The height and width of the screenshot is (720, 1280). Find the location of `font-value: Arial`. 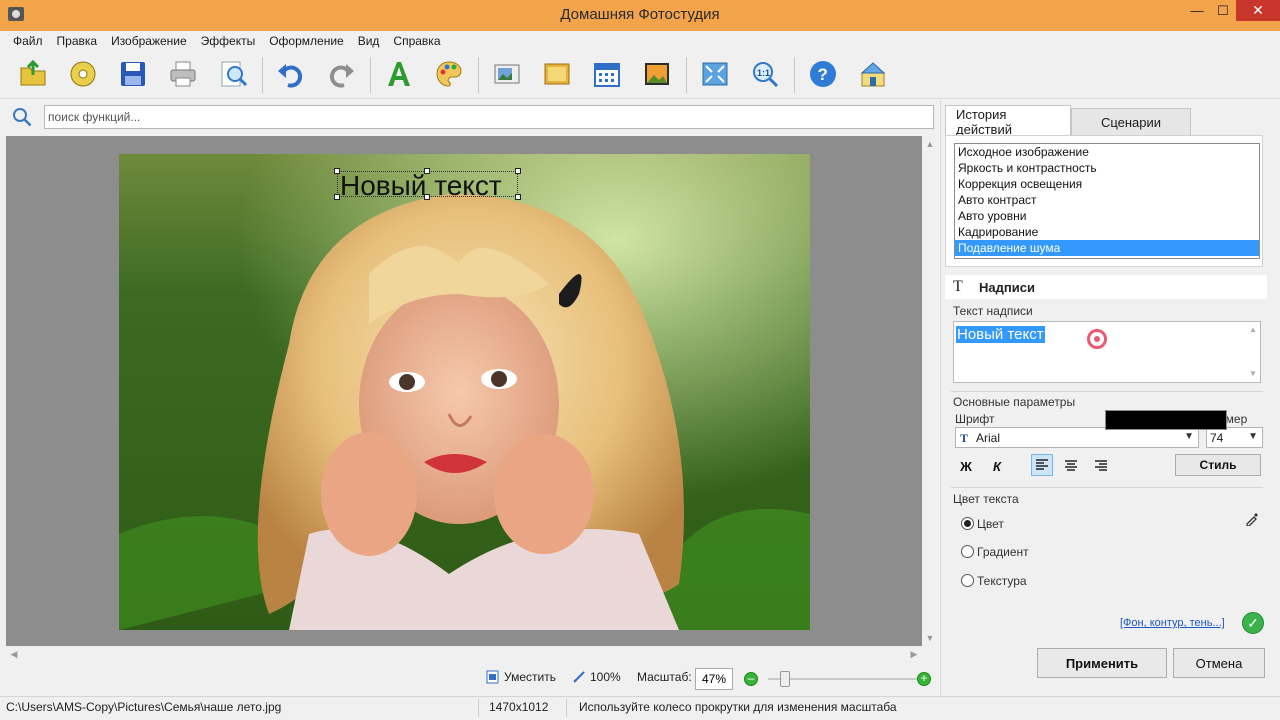

font-value: Arial is located at coordinates (988, 438).